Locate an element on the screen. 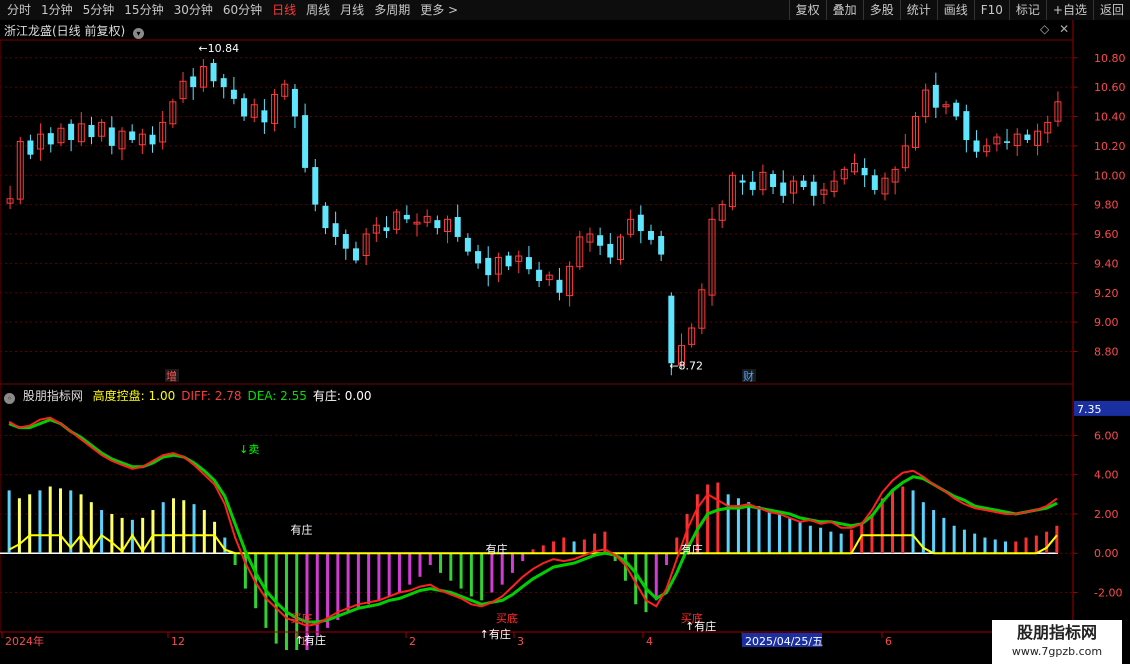 This screenshot has width=1130, height=664. watermark-title: 股朋指标网 is located at coordinates (1056, 632).